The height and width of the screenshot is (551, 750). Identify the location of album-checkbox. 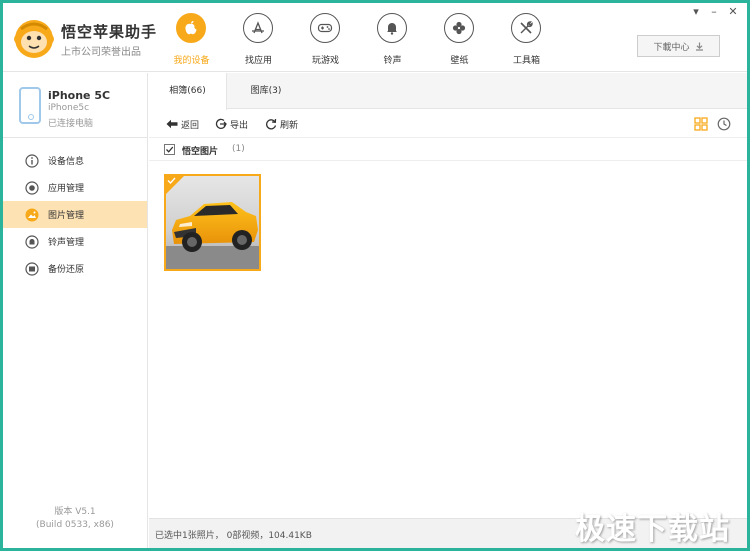
(169, 149).